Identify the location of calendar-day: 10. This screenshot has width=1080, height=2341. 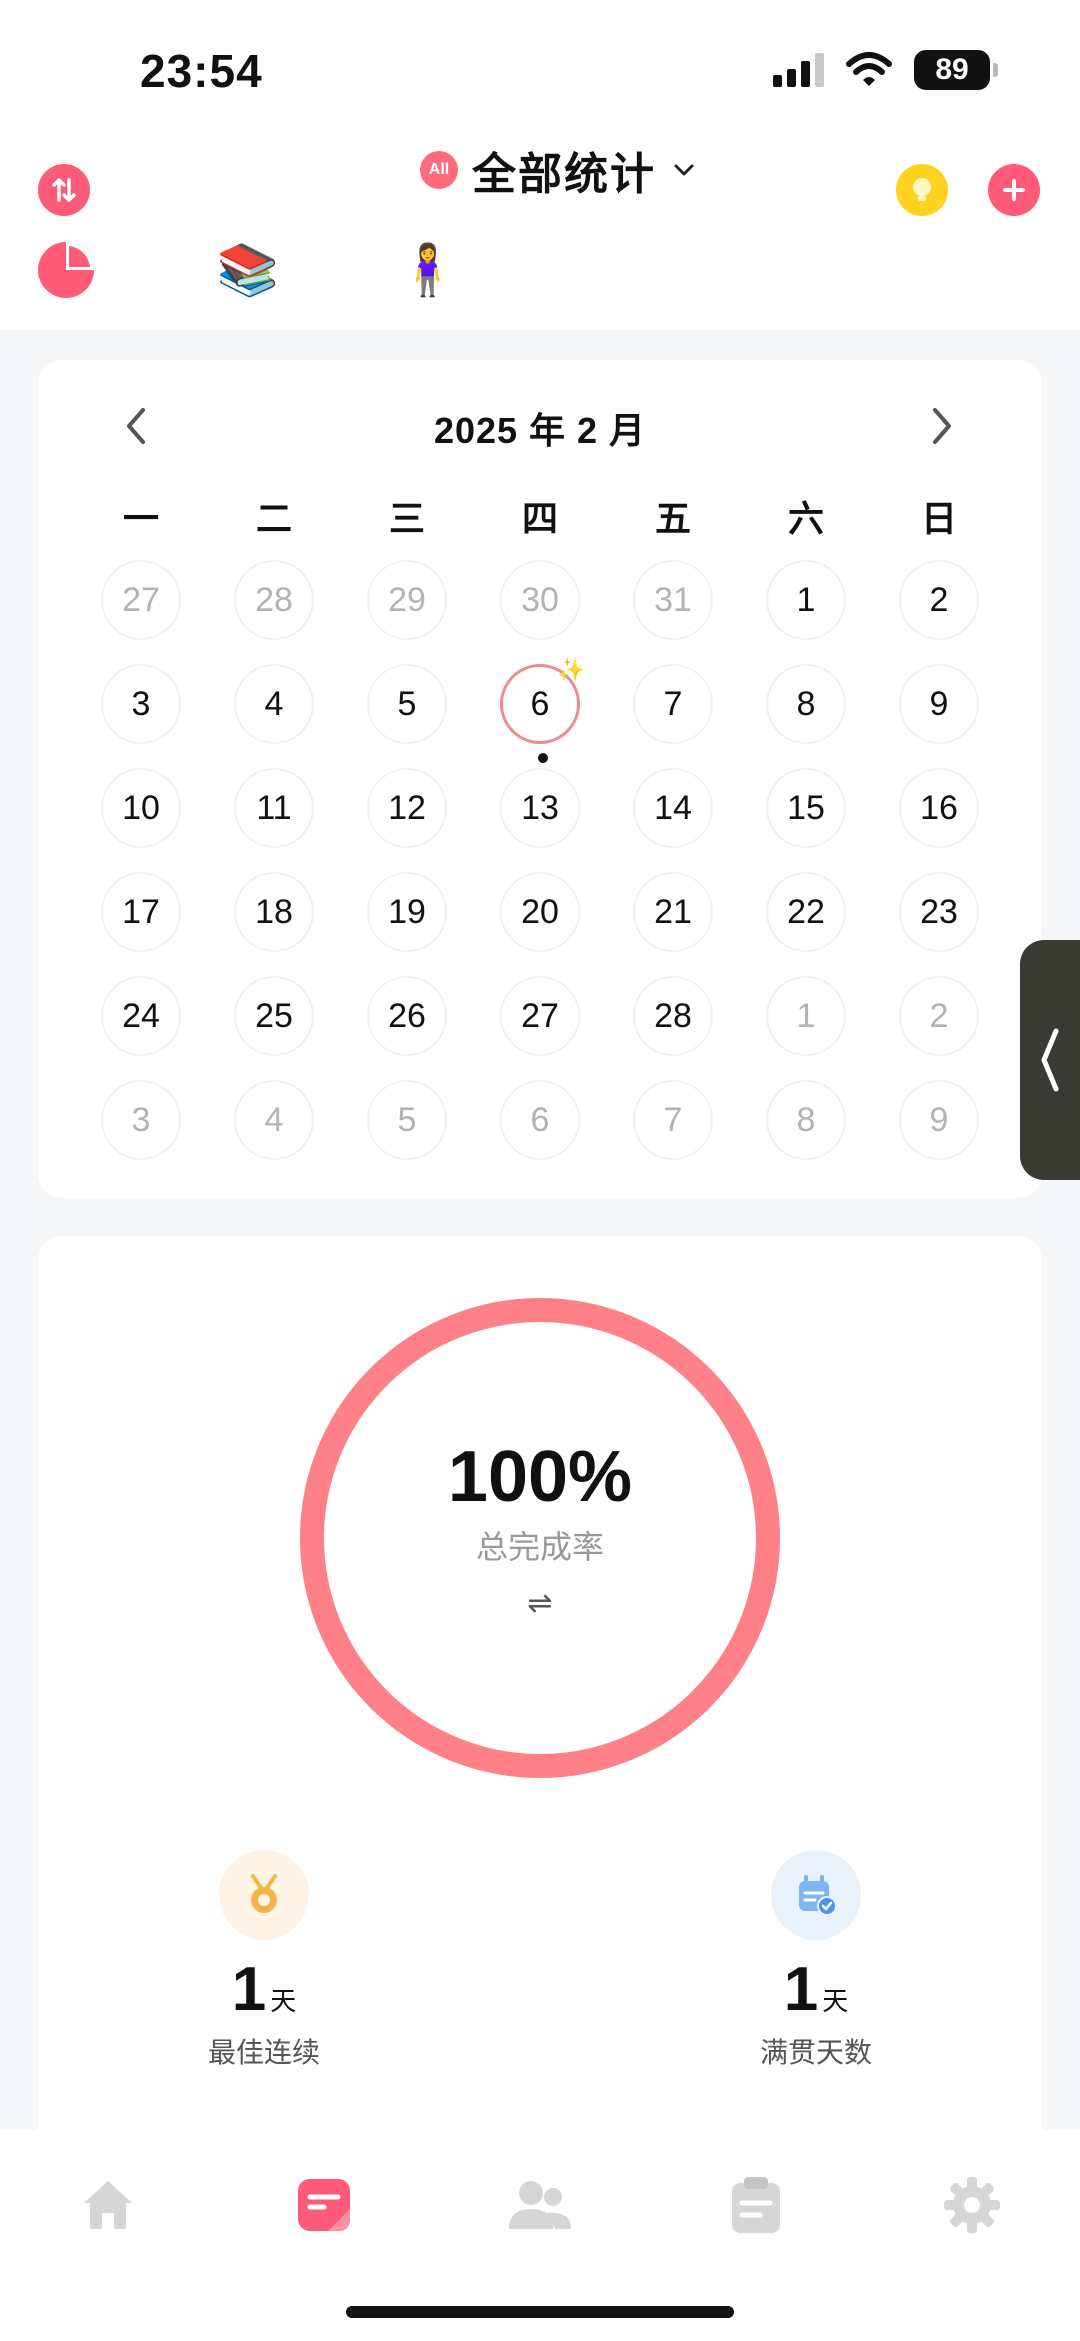
(141, 808).